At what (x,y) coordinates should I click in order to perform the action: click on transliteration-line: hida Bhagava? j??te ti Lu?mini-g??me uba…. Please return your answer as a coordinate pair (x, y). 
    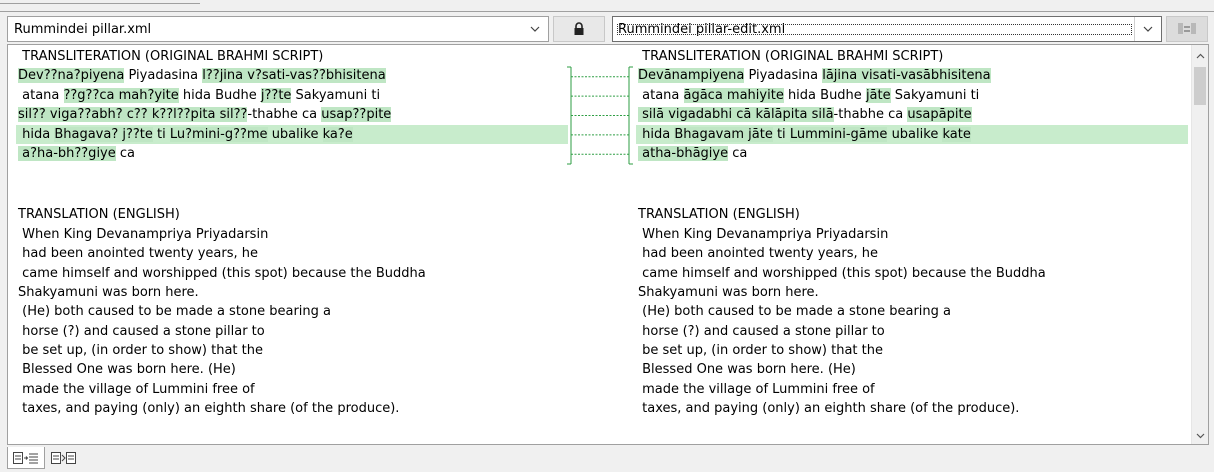
    Looking at the image, I should click on (292, 134).